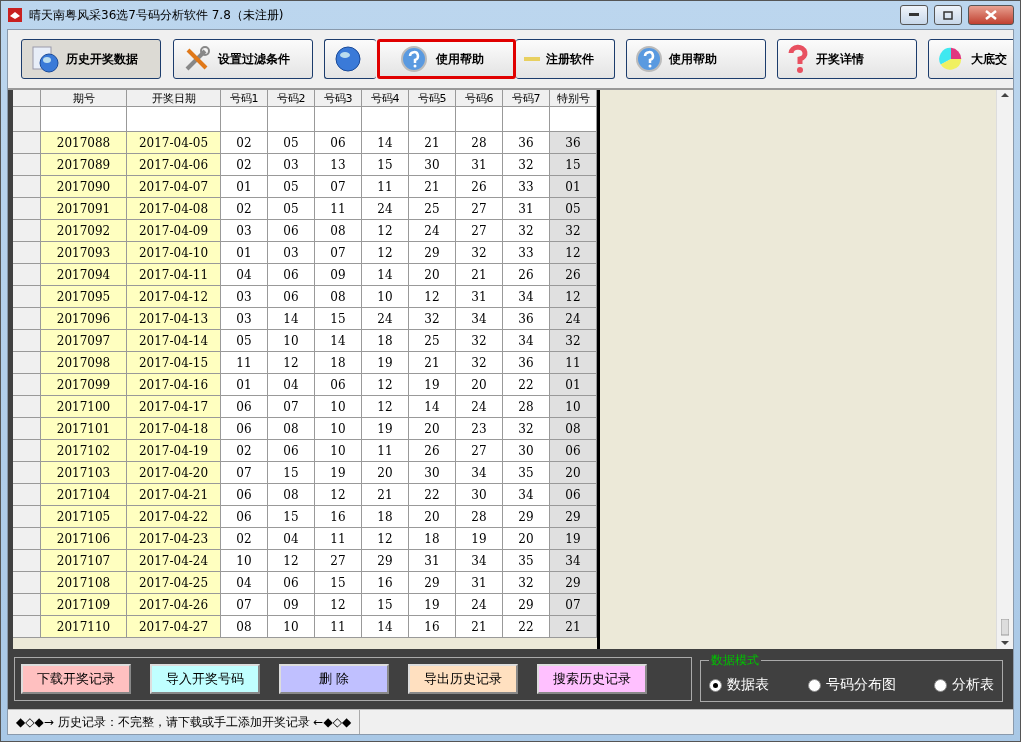 The image size is (1021, 742). What do you see at coordinates (385, 275) in the screenshot?
I see `table-cell: 14` at bounding box center [385, 275].